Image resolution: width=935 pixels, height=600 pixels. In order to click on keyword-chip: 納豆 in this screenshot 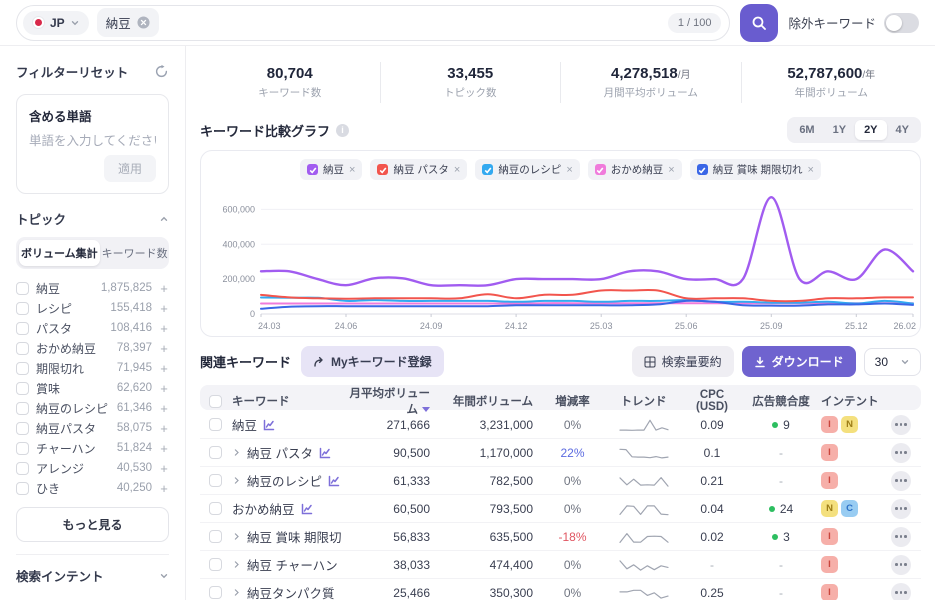, I will do `click(127, 22)`.